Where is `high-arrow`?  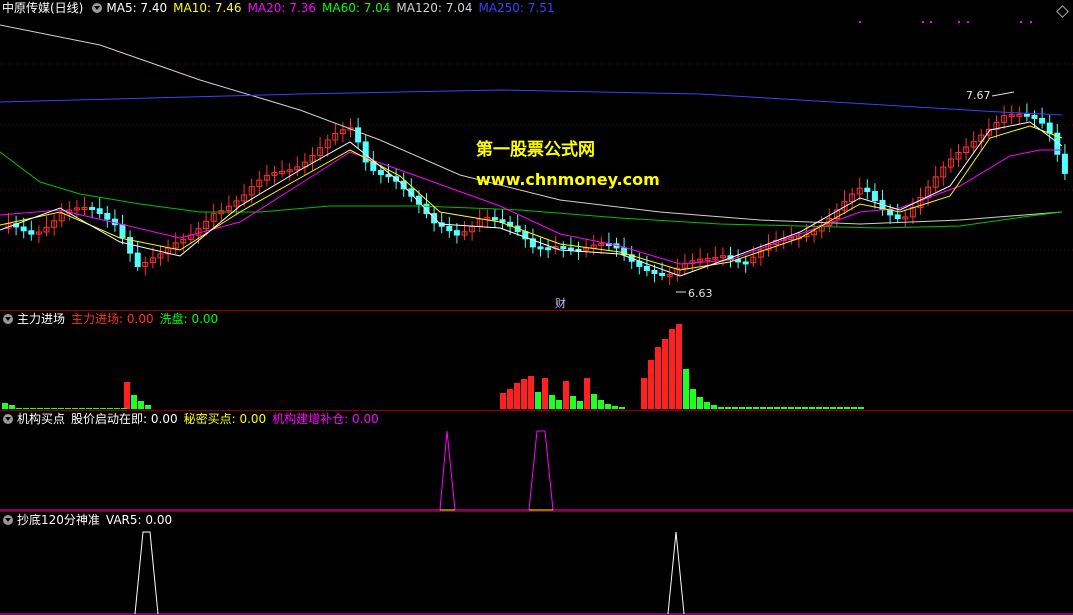 high-arrow is located at coordinates (1003, 94).